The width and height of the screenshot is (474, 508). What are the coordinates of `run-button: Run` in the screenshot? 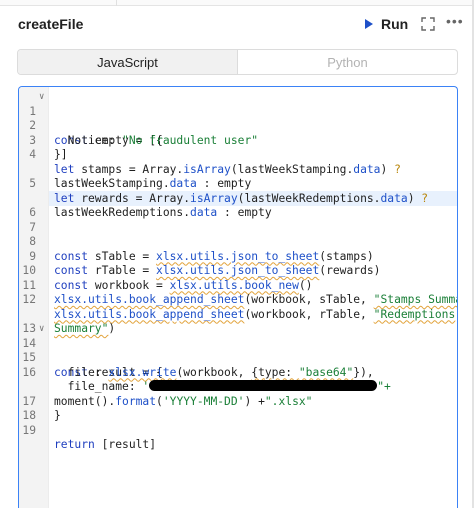 It's located at (386, 24).